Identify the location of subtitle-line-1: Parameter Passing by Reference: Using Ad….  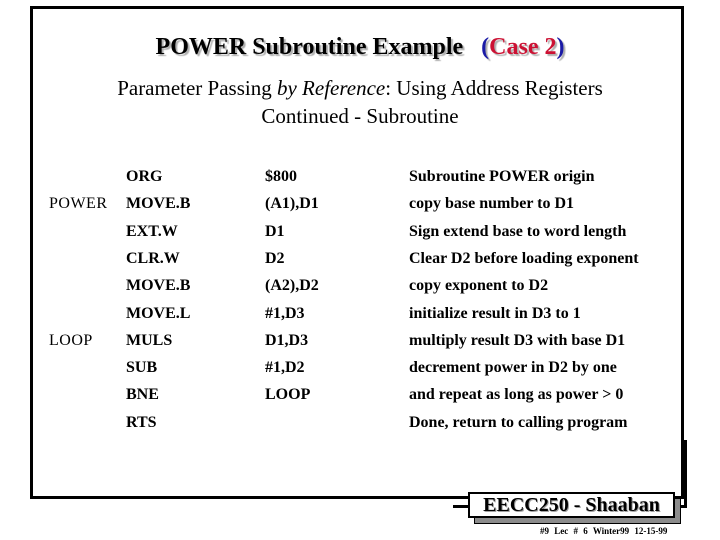
(360, 88).